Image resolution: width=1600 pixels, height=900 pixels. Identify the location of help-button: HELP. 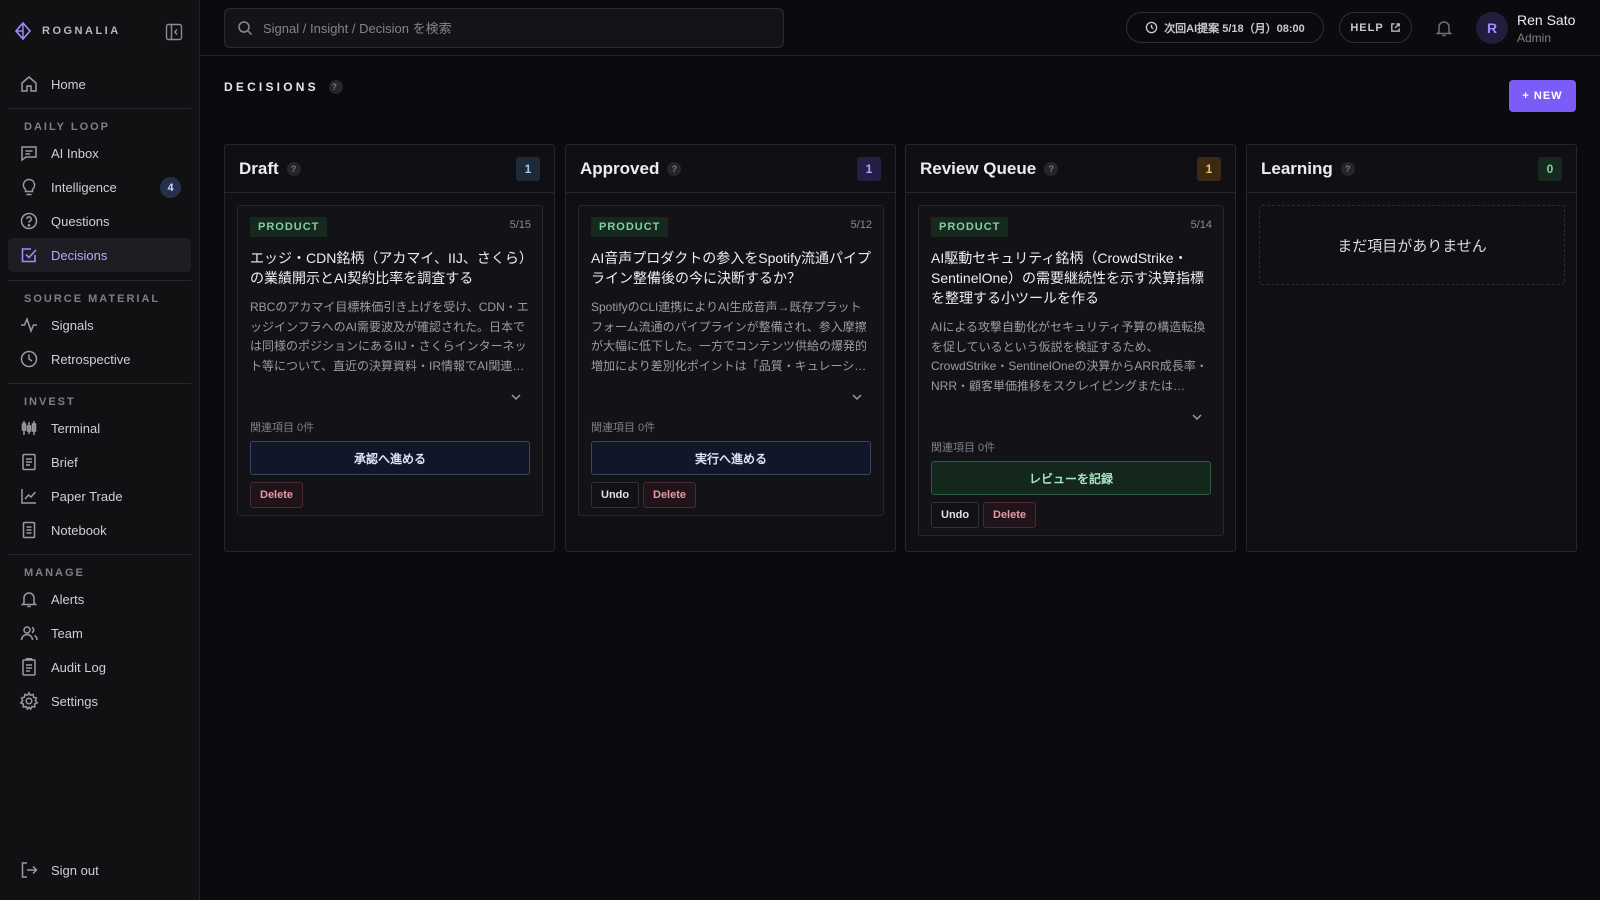
(1375, 27).